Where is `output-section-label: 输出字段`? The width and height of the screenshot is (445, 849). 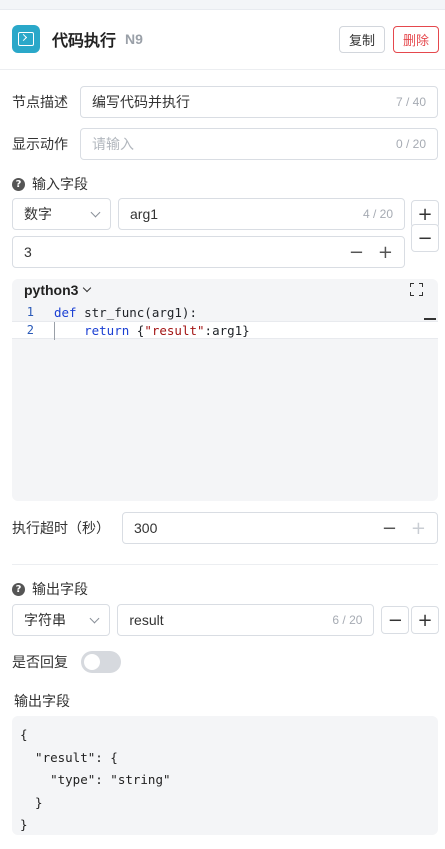 output-section-label: 输出字段 is located at coordinates (60, 589).